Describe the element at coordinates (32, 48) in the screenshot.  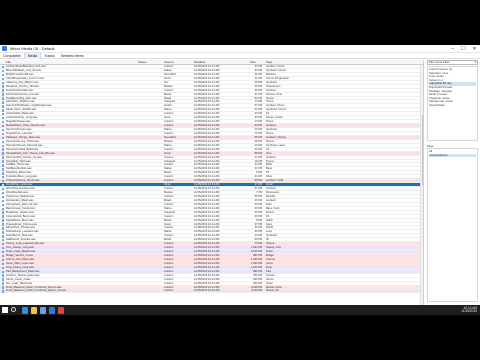
I see `window-title: Mixxx Media Ctl - Default` at that location.